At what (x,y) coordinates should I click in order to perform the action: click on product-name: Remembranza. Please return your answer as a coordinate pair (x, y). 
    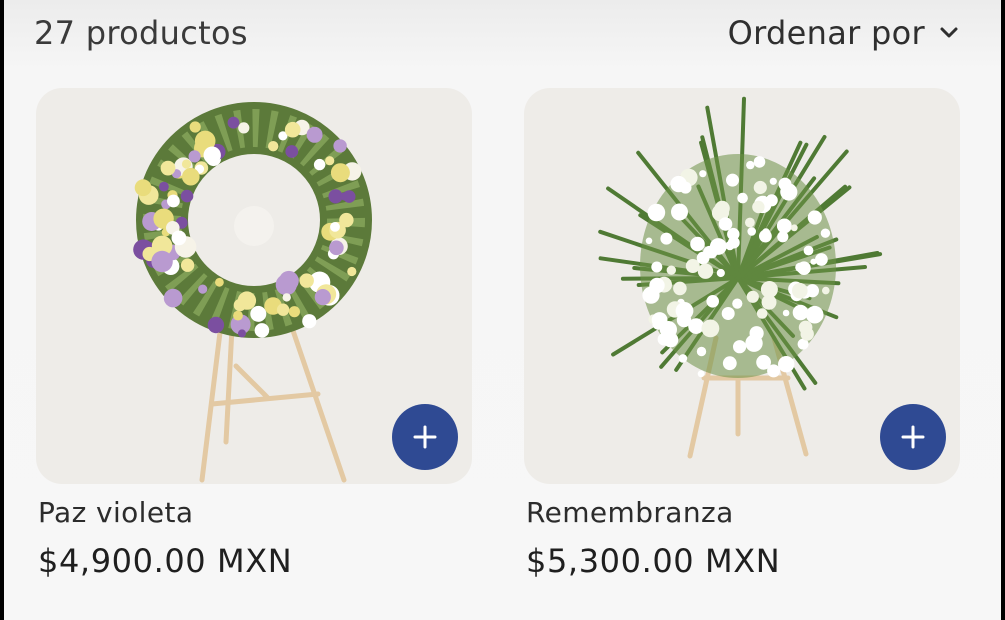
    Looking at the image, I should click on (630, 512).